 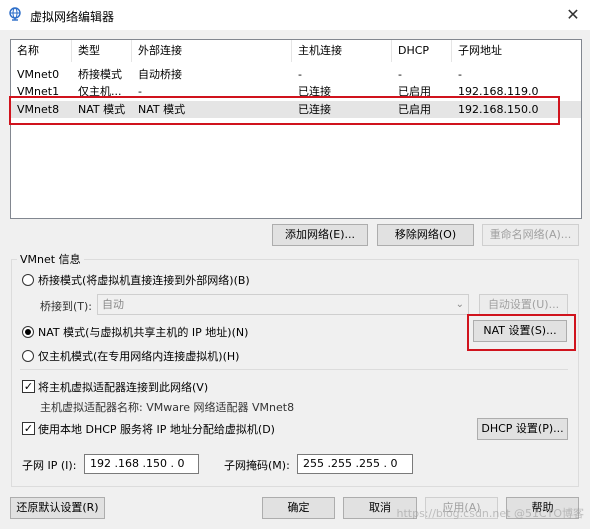 What do you see at coordinates (298, 508) in the screenshot?
I see `ok-button: 确定` at bounding box center [298, 508].